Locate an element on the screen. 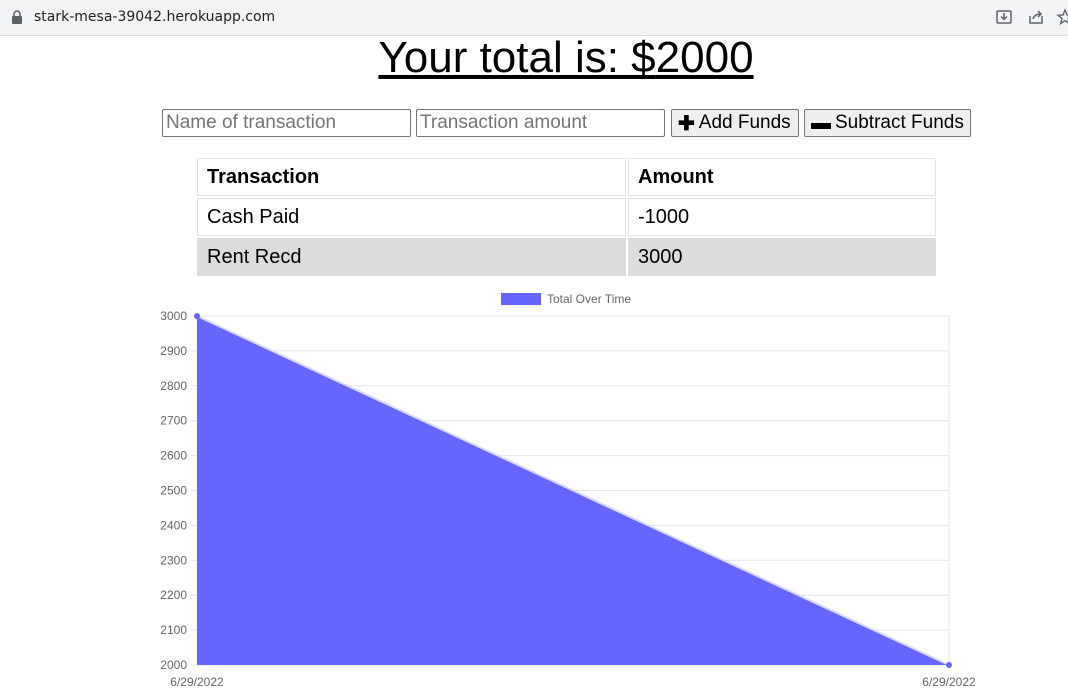  bookmark-star-icon is located at coordinates (1062, 17).